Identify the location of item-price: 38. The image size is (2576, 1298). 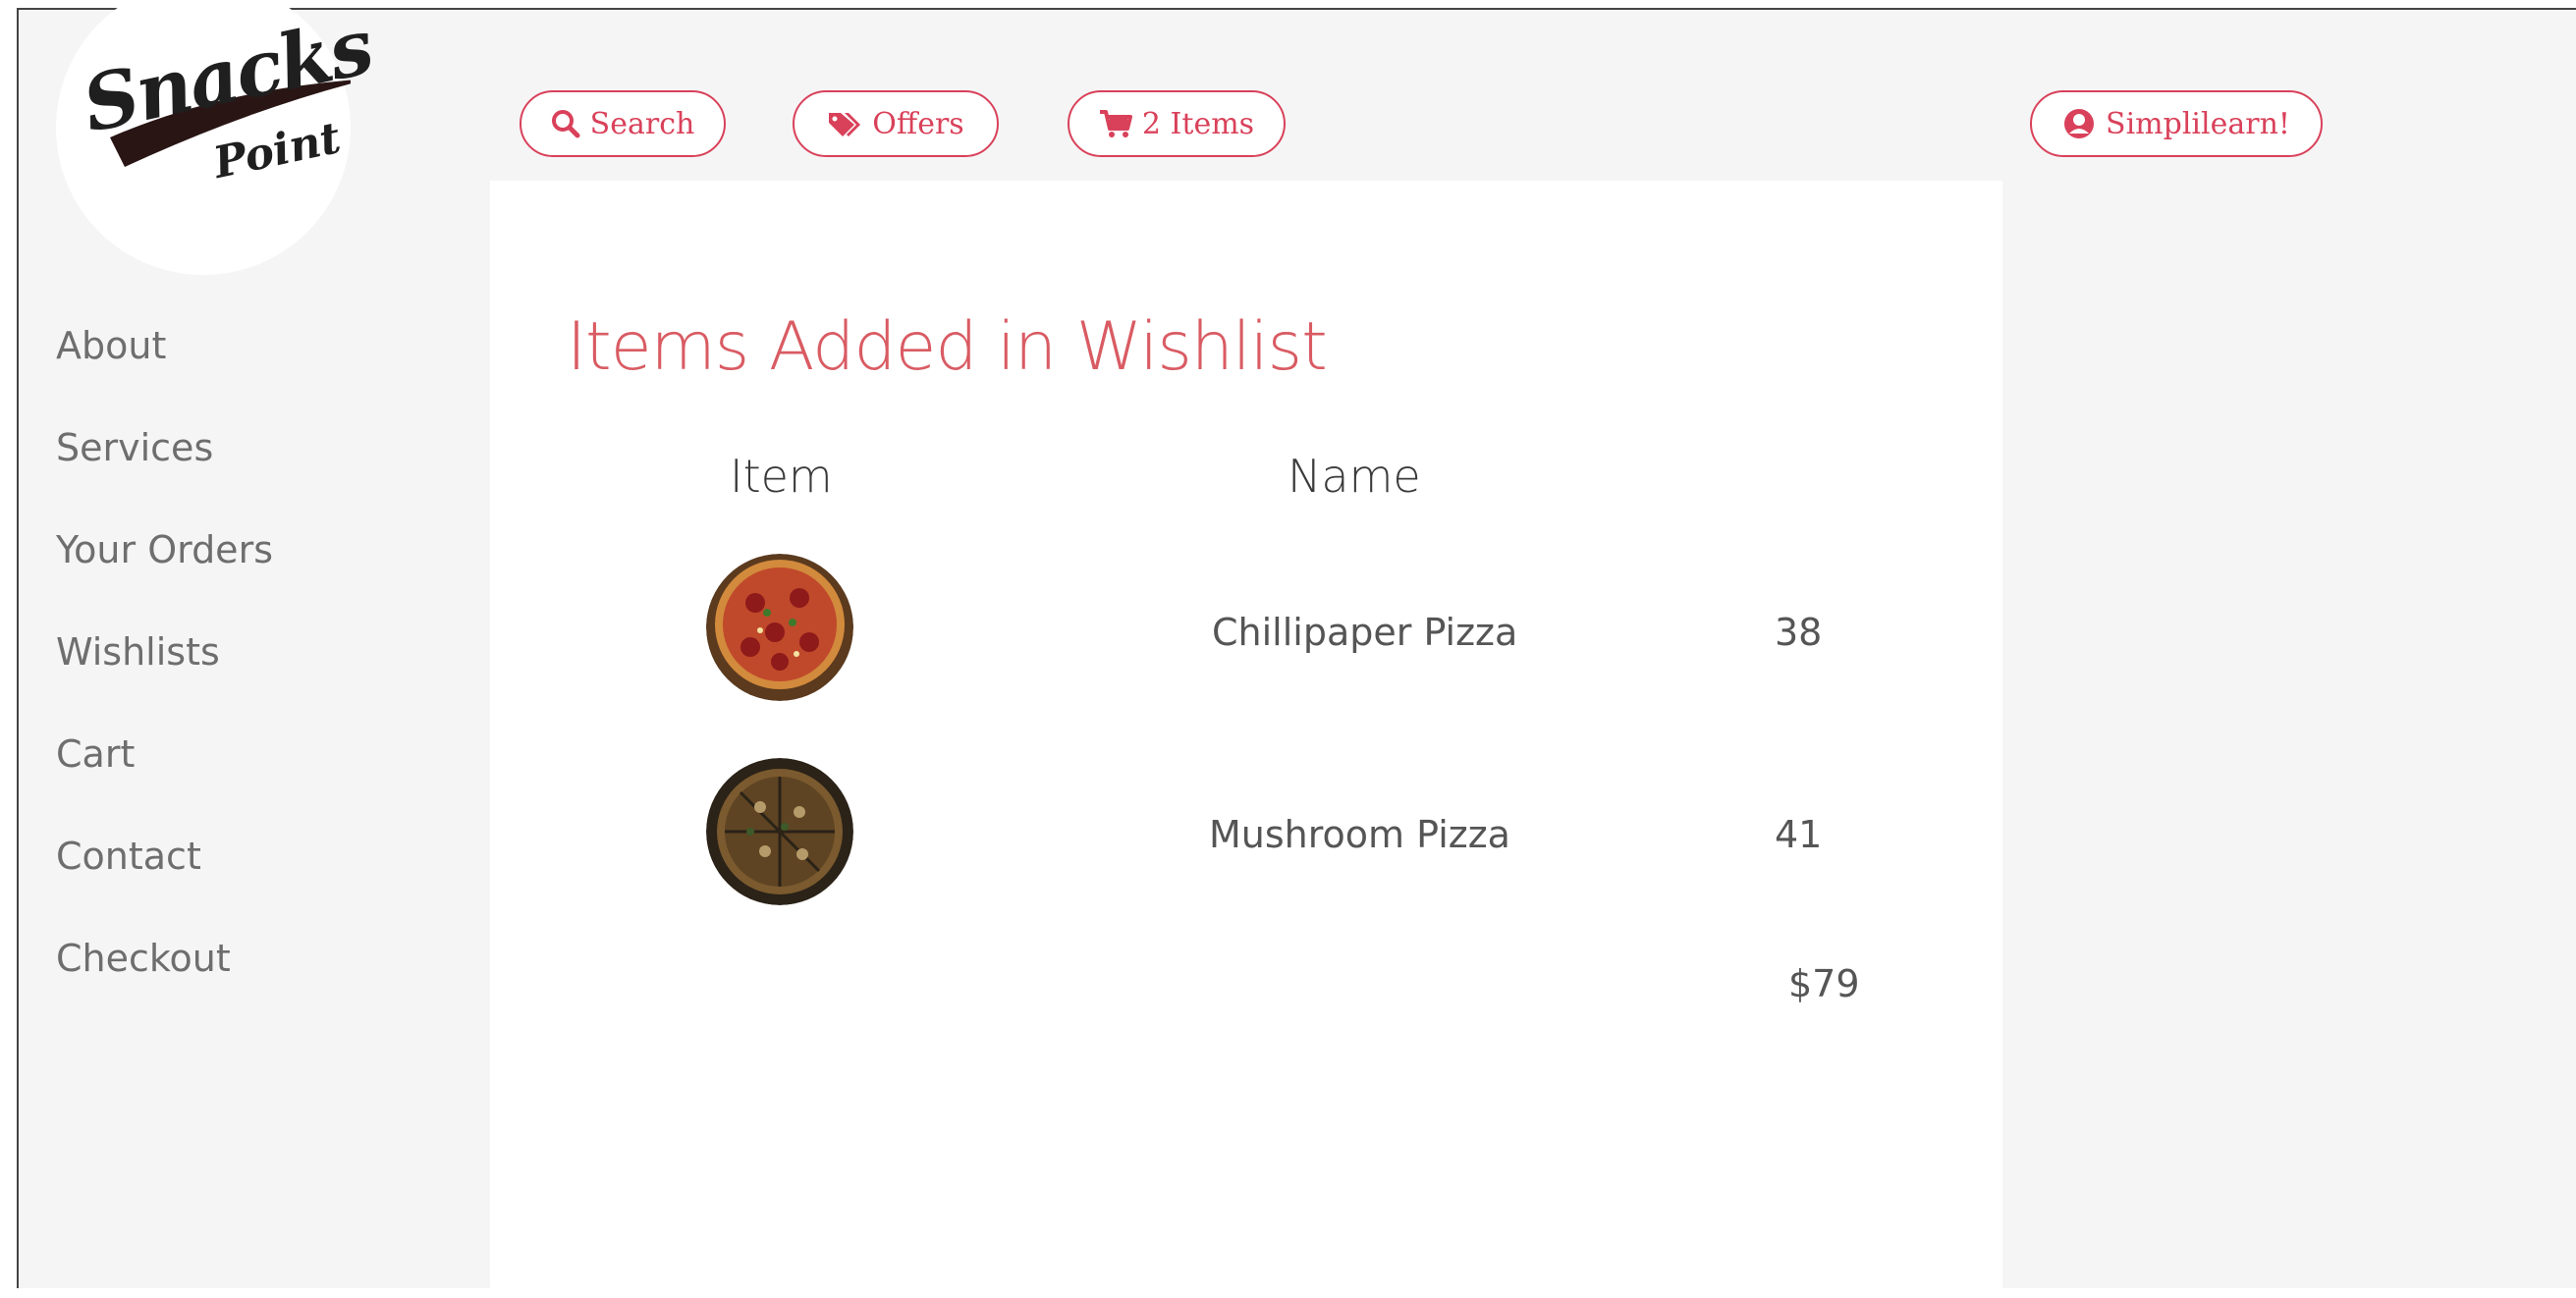
(1799, 632).